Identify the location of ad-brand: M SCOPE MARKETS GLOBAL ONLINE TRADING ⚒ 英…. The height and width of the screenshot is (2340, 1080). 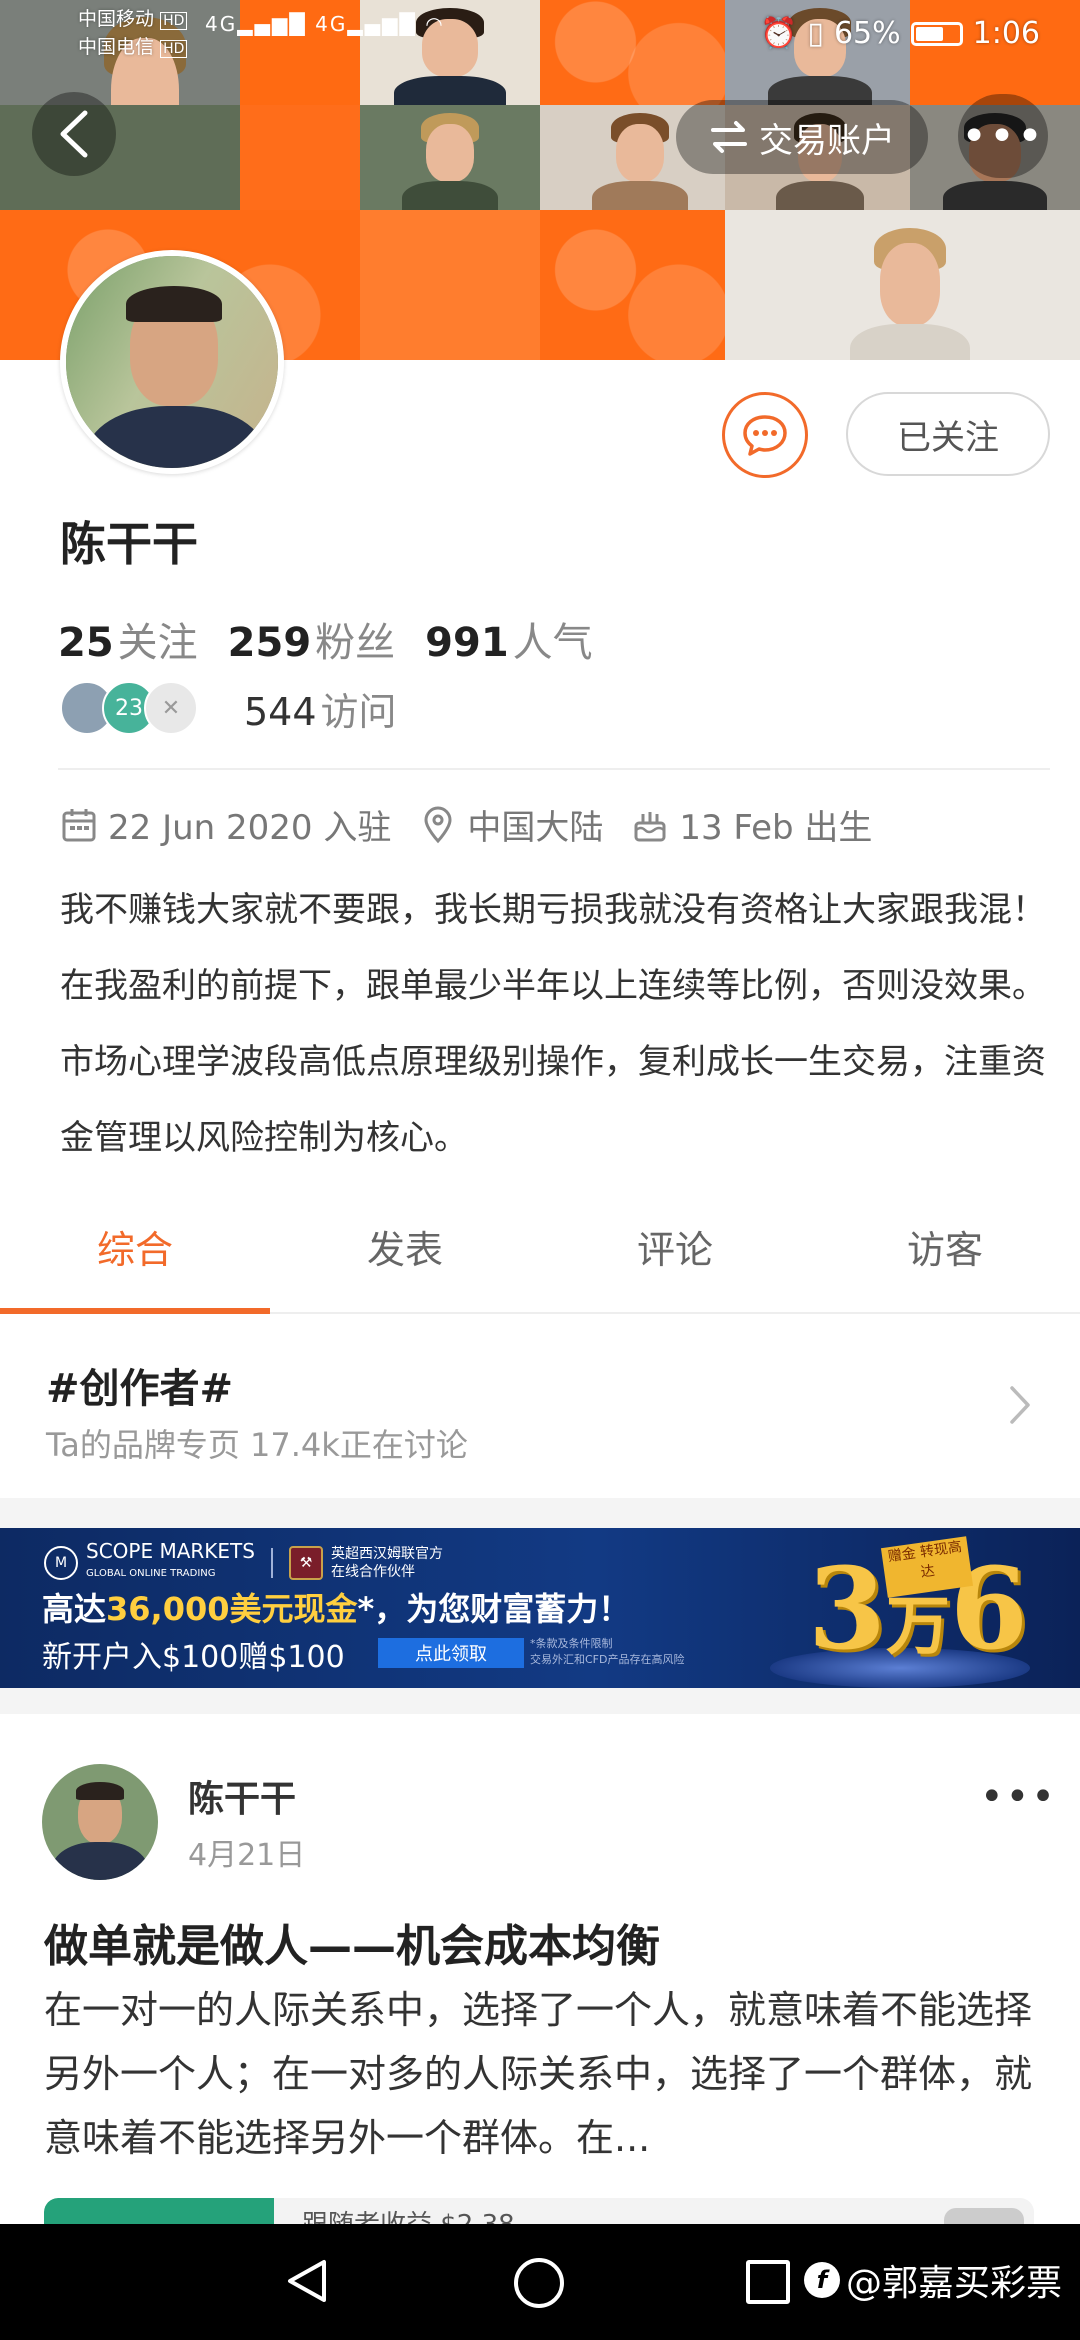
(243, 1561).